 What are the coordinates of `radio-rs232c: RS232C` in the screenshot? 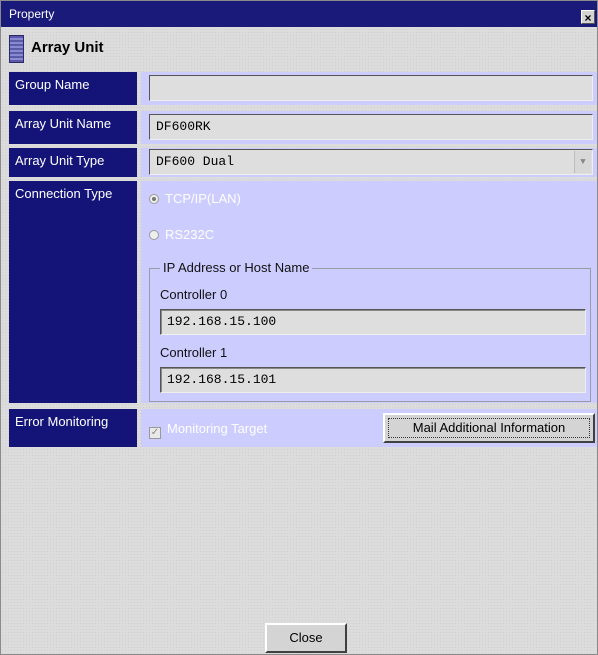 It's located at (181, 234).